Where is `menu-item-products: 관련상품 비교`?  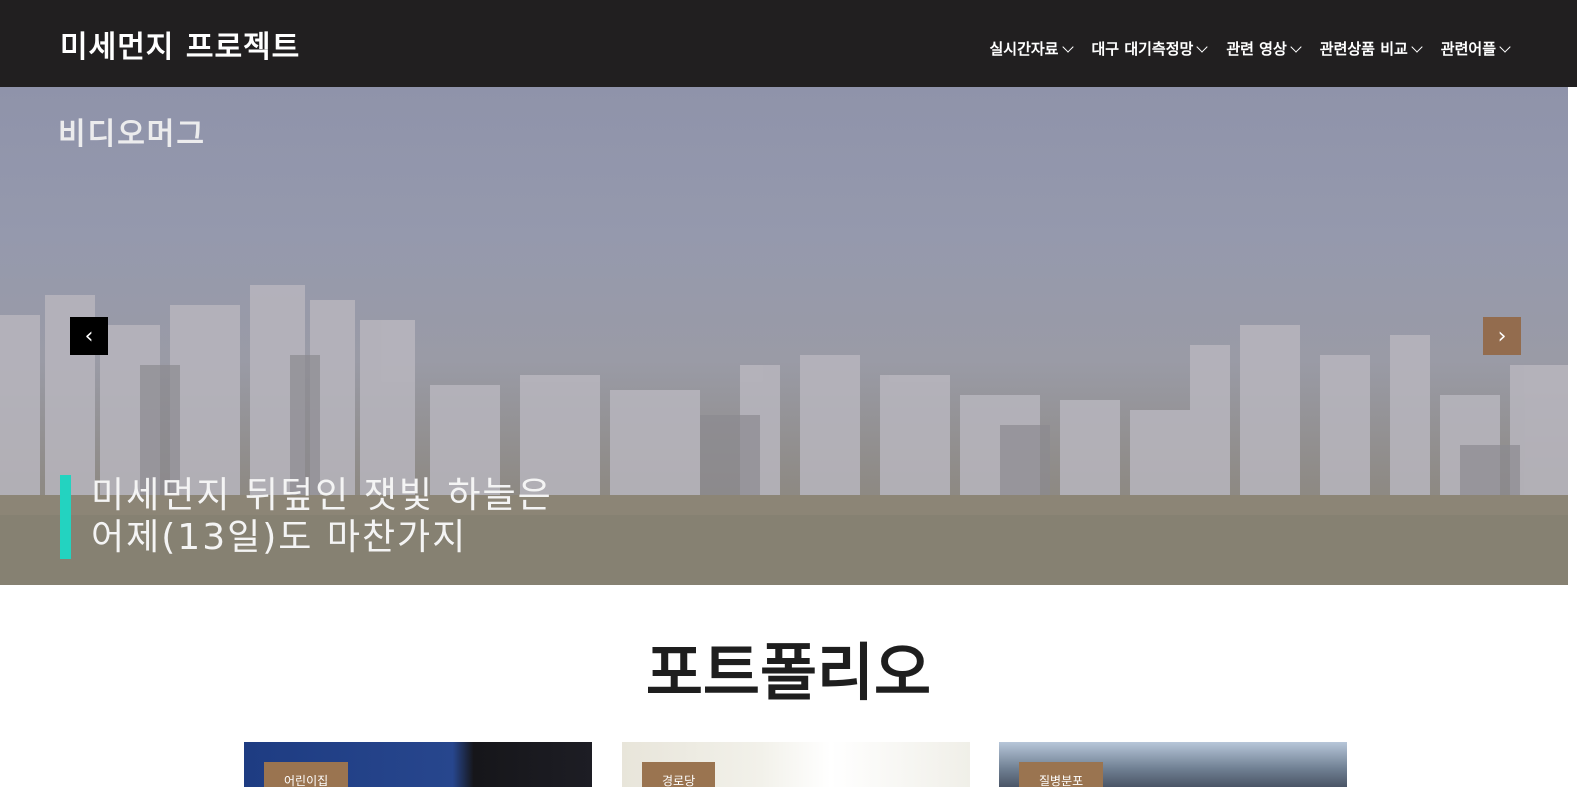 menu-item-products: 관련상품 비교 is located at coordinates (1371, 48).